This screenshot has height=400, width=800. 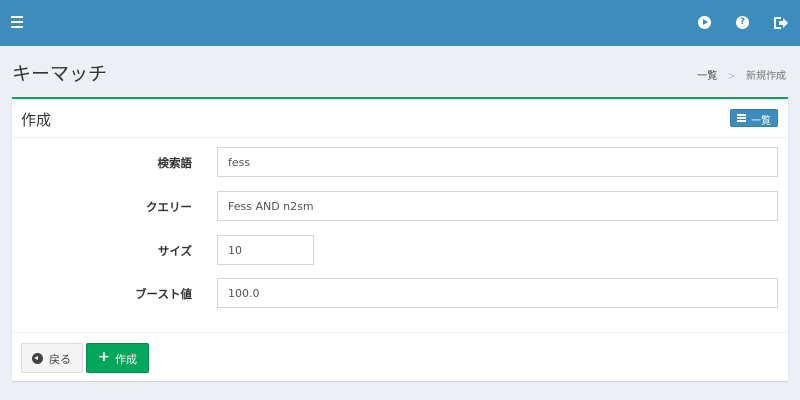 I want to click on top-navbar: ?, so click(x=400, y=23).